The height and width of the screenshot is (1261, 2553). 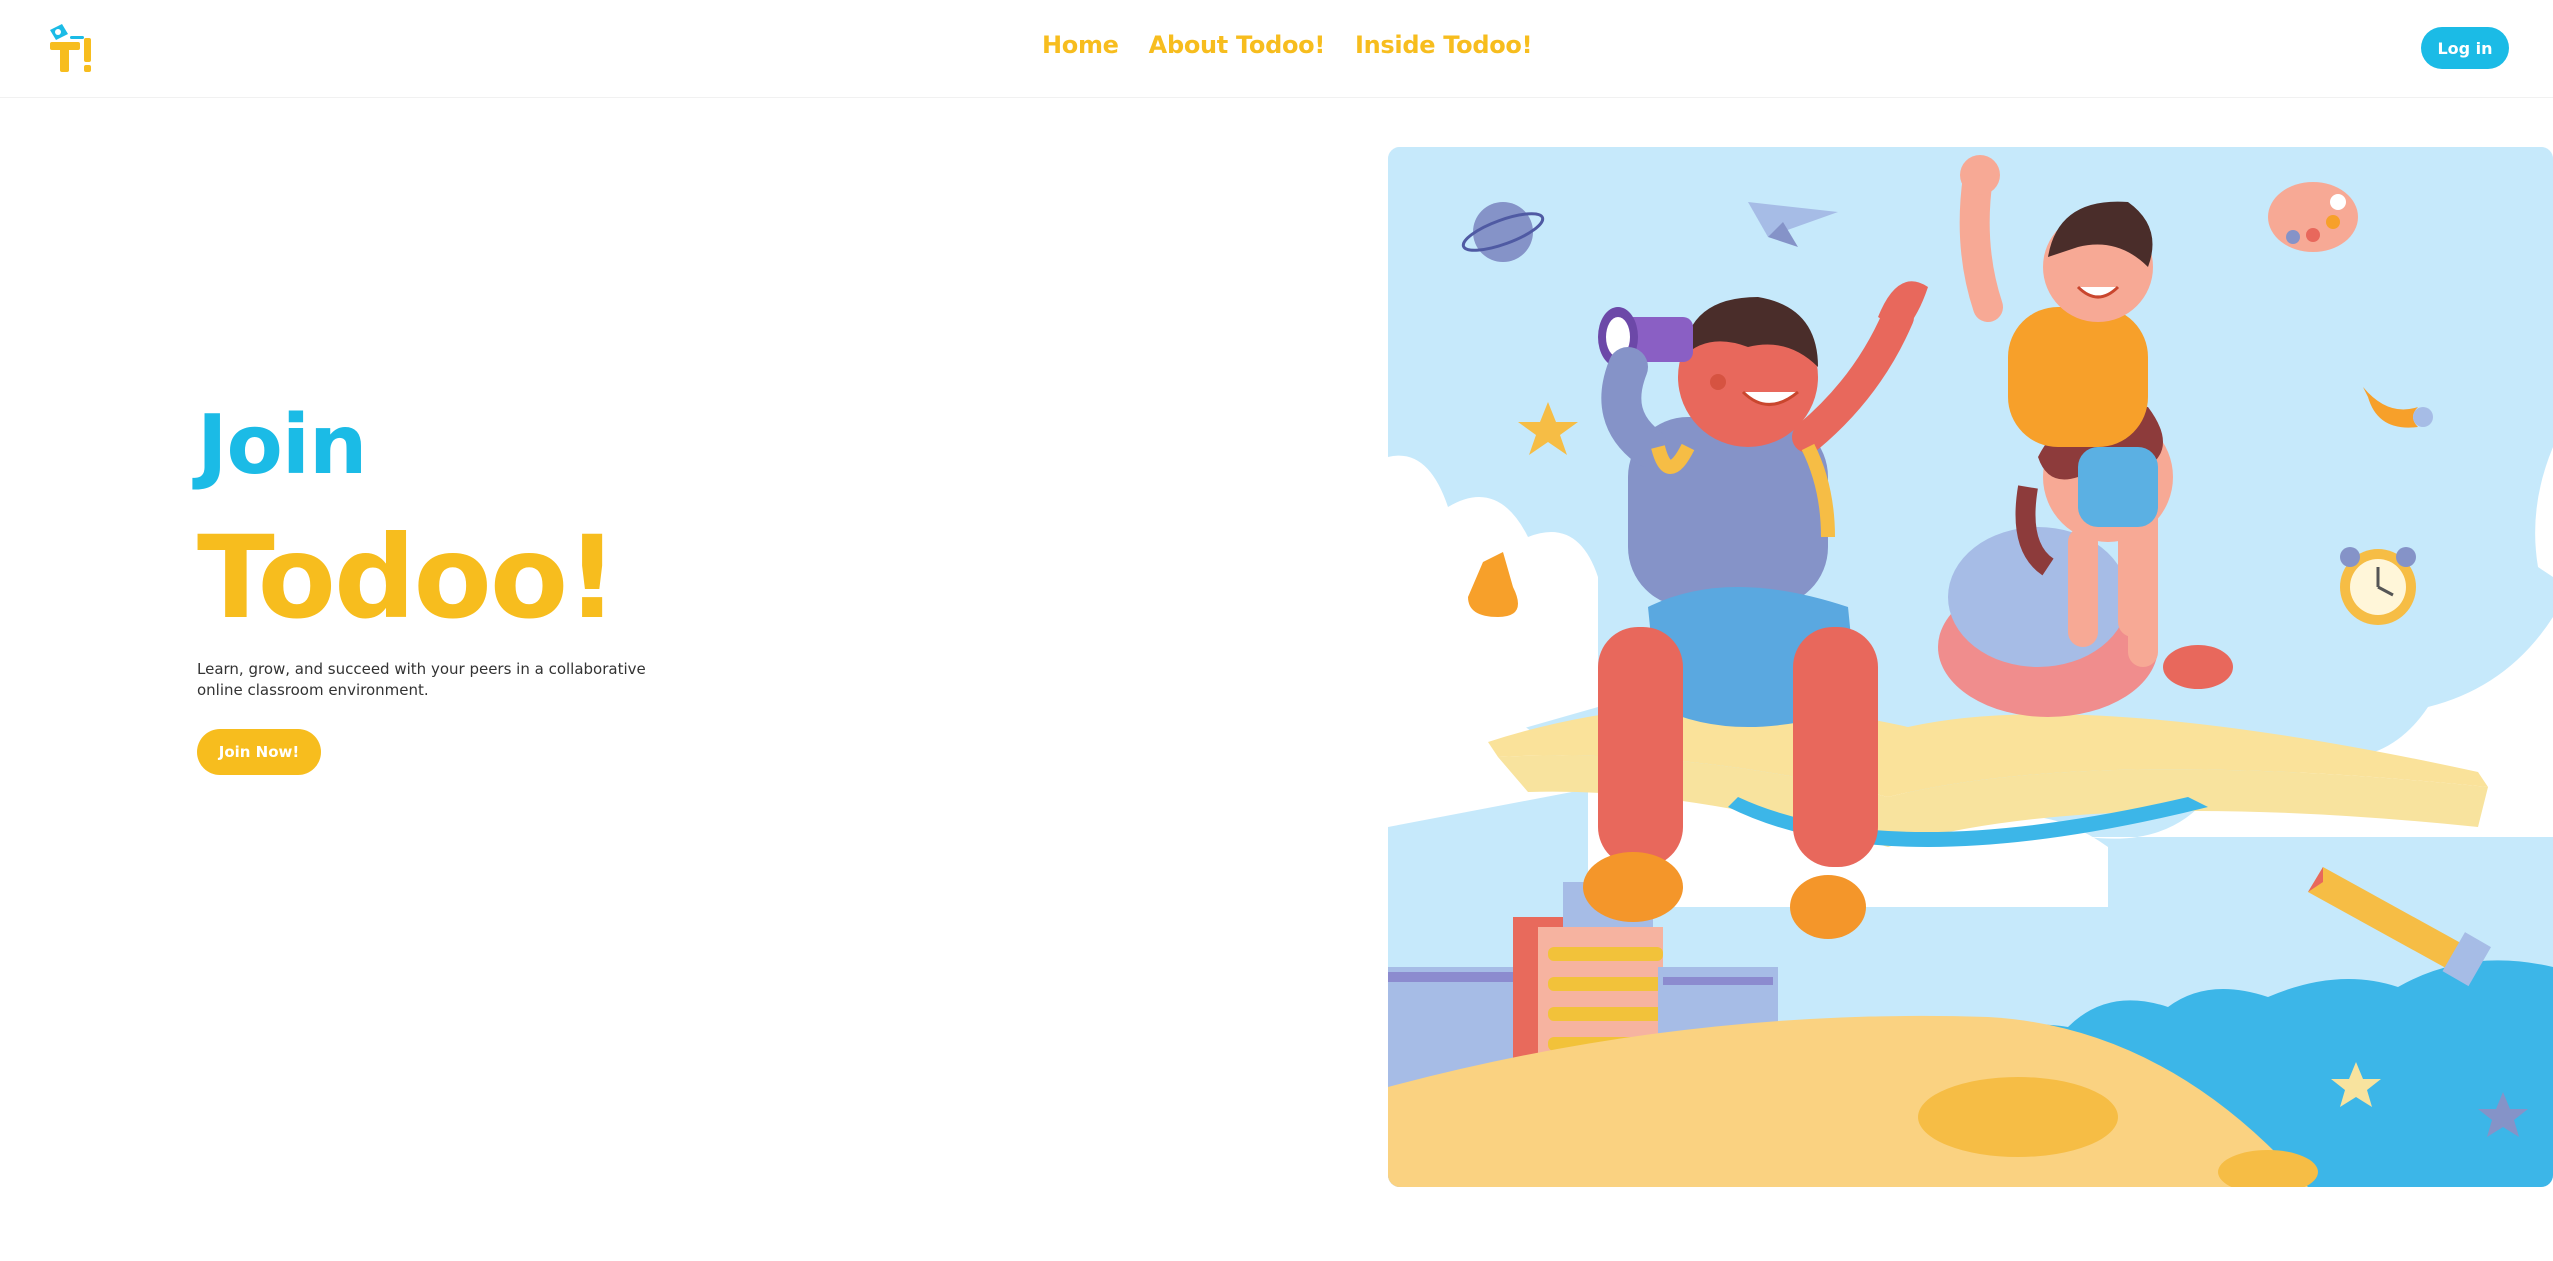 What do you see at coordinates (259, 752) in the screenshot?
I see `join-now-button: Join Now!` at bounding box center [259, 752].